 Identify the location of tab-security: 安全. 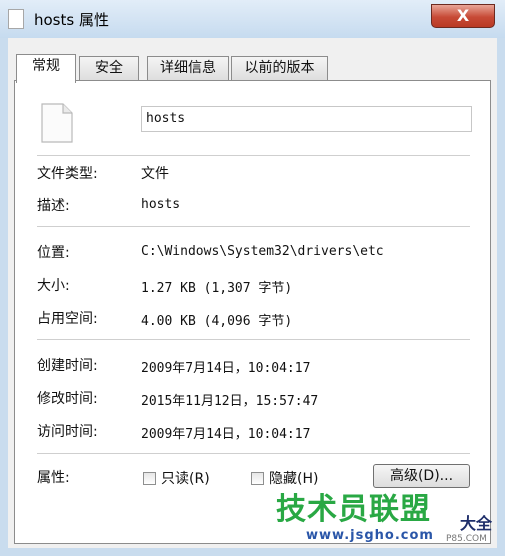
(109, 68).